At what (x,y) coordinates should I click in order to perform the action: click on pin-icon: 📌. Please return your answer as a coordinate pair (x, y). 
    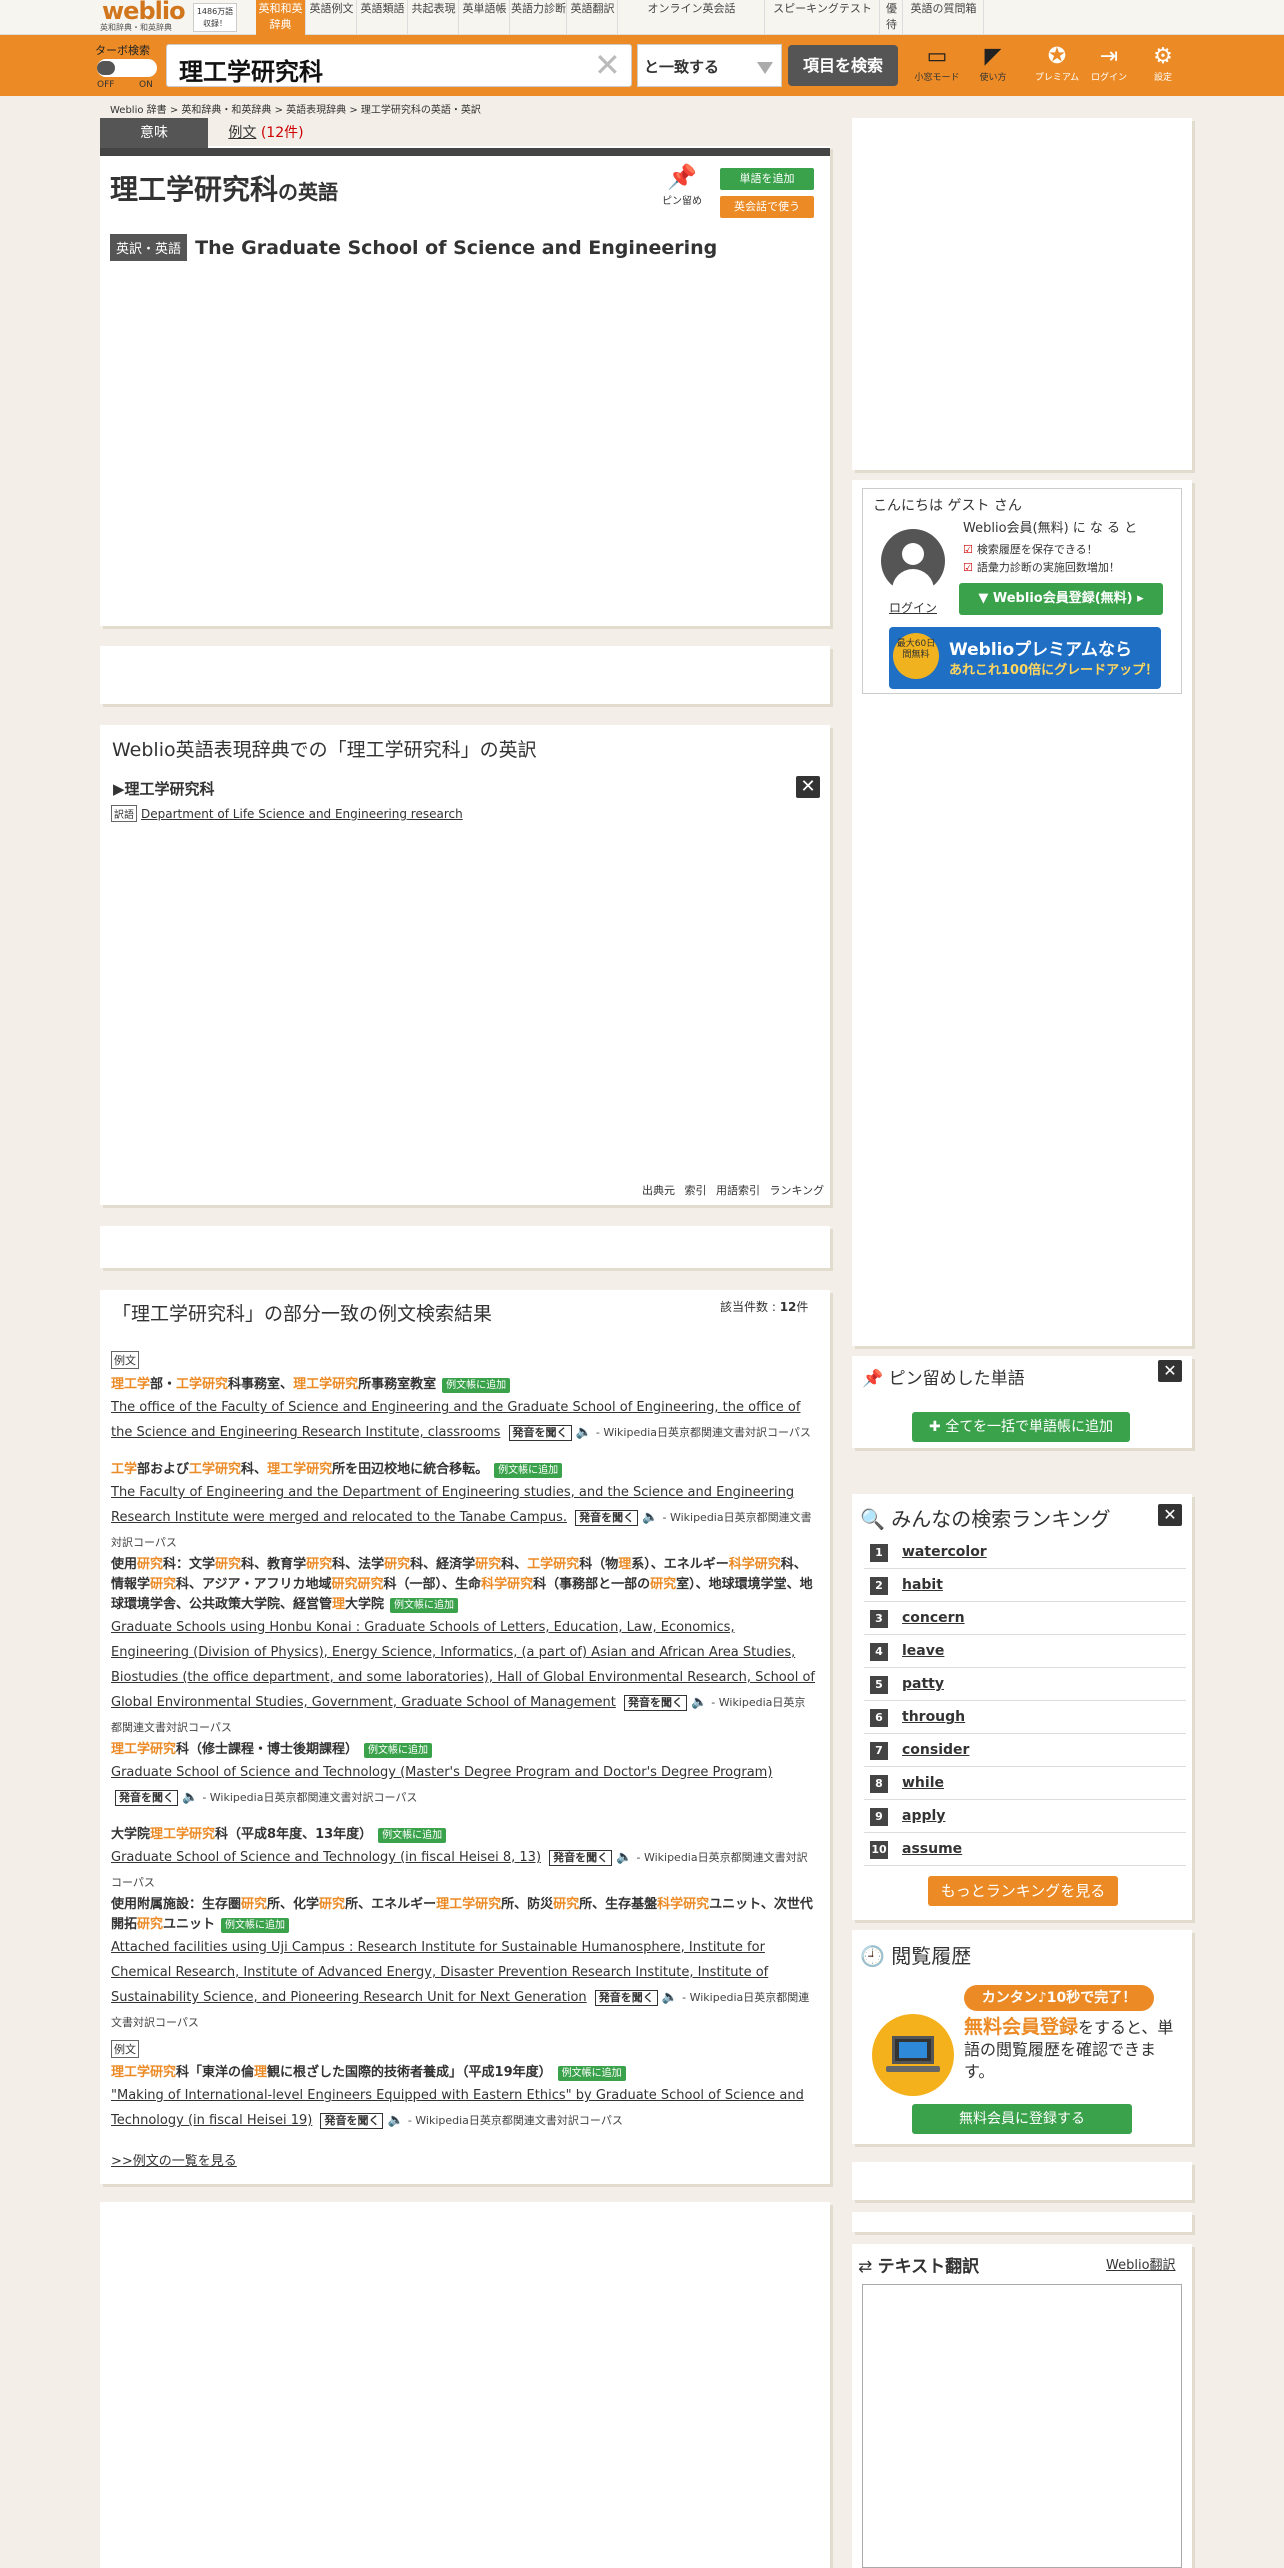
    Looking at the image, I should click on (875, 1379).